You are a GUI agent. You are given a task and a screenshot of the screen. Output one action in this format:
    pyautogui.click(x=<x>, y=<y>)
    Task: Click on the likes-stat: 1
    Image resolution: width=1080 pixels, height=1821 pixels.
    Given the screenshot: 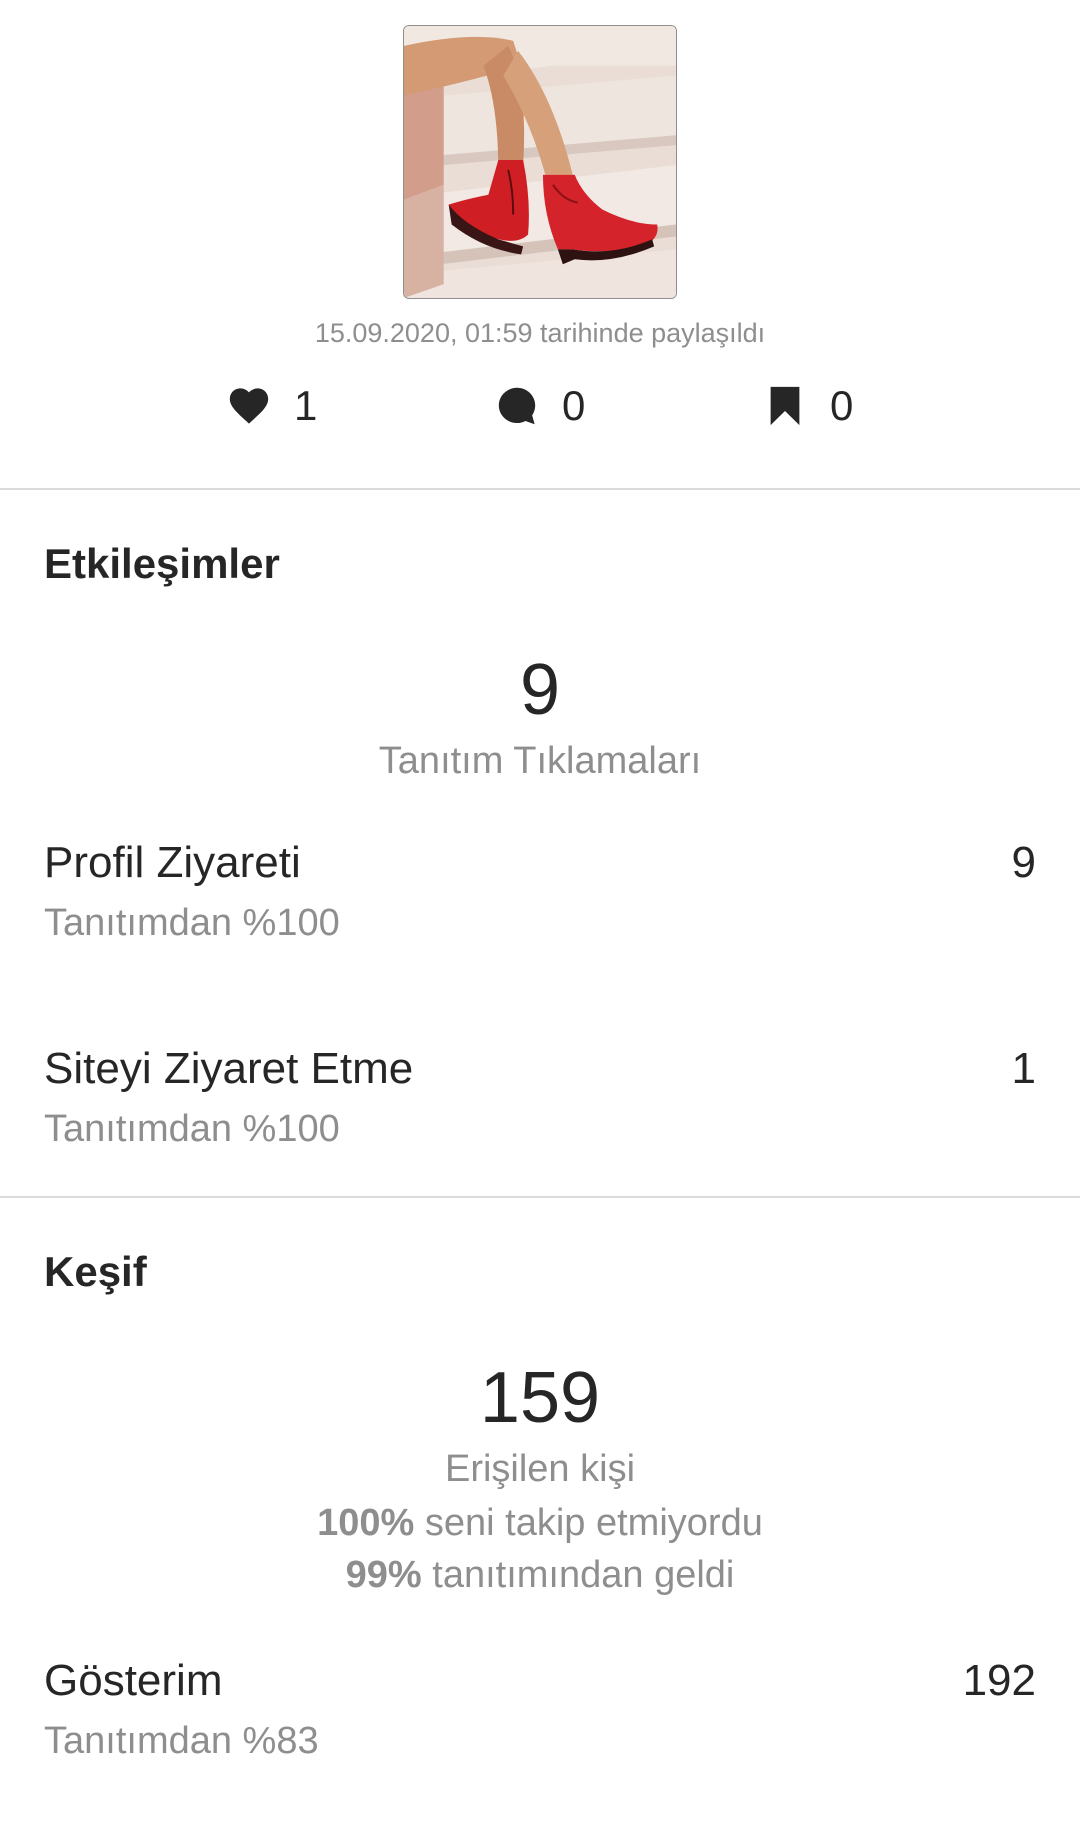 What is the action you would take?
    pyautogui.click(x=271, y=406)
    